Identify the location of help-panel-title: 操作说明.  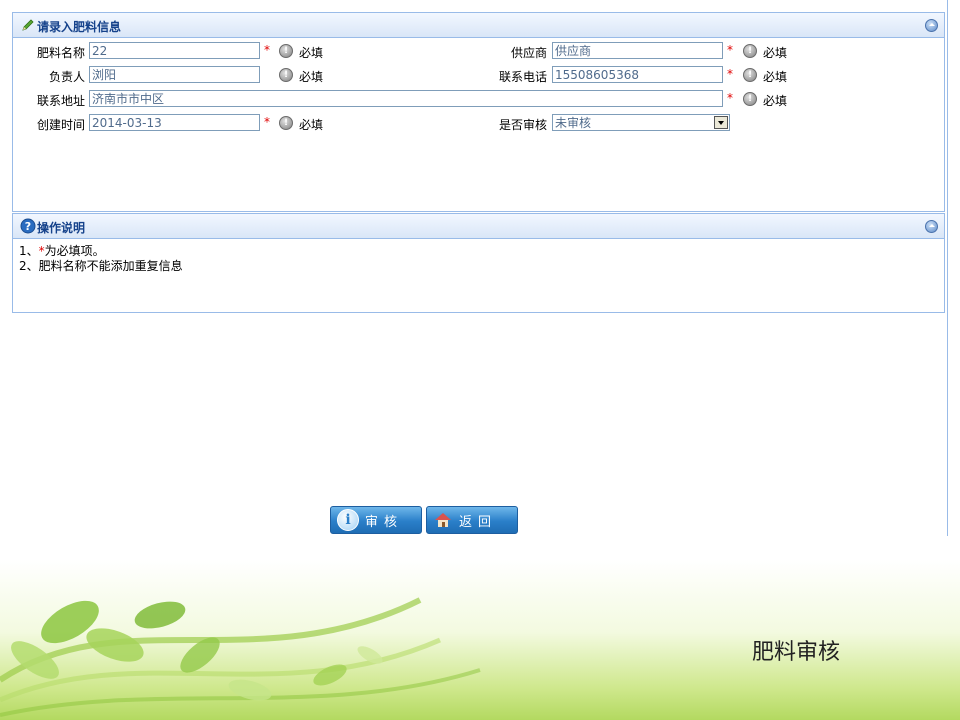
(61, 228).